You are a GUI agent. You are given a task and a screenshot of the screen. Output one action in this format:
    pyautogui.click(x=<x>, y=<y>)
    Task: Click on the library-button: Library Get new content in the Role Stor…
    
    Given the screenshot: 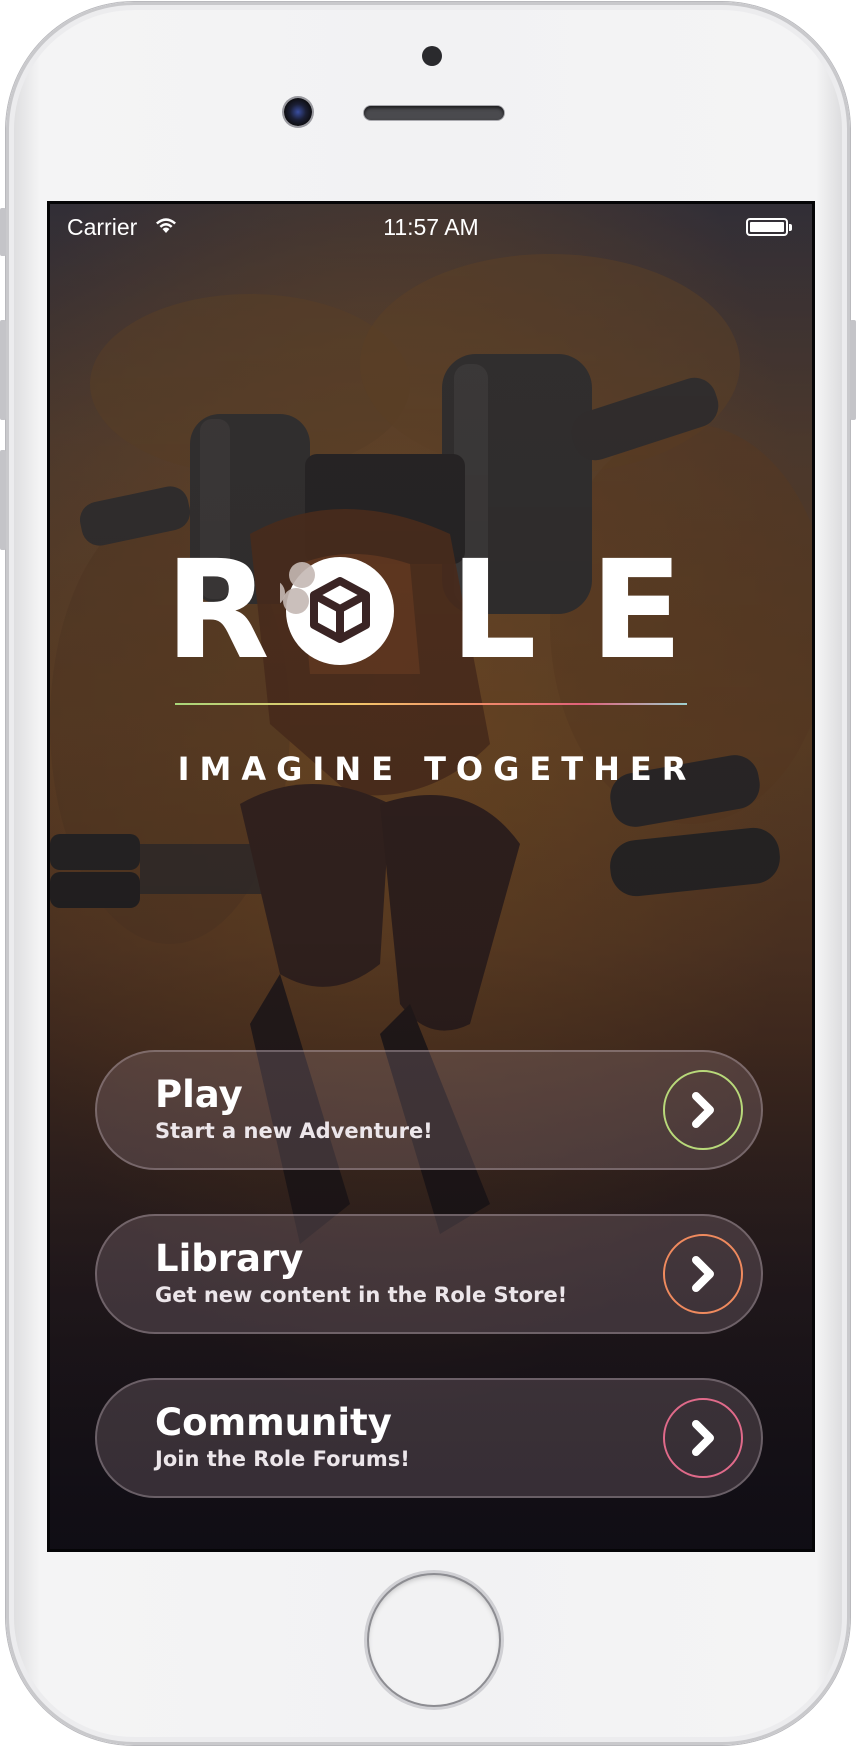 What is the action you would take?
    pyautogui.click(x=429, y=1274)
    